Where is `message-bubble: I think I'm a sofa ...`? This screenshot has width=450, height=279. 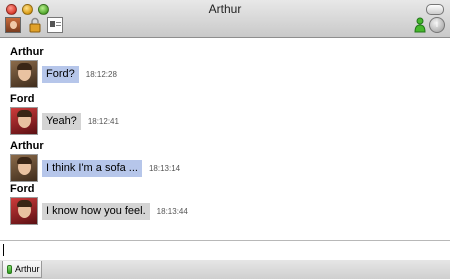
message-bubble: I think I'm a sofa ... is located at coordinates (92, 168).